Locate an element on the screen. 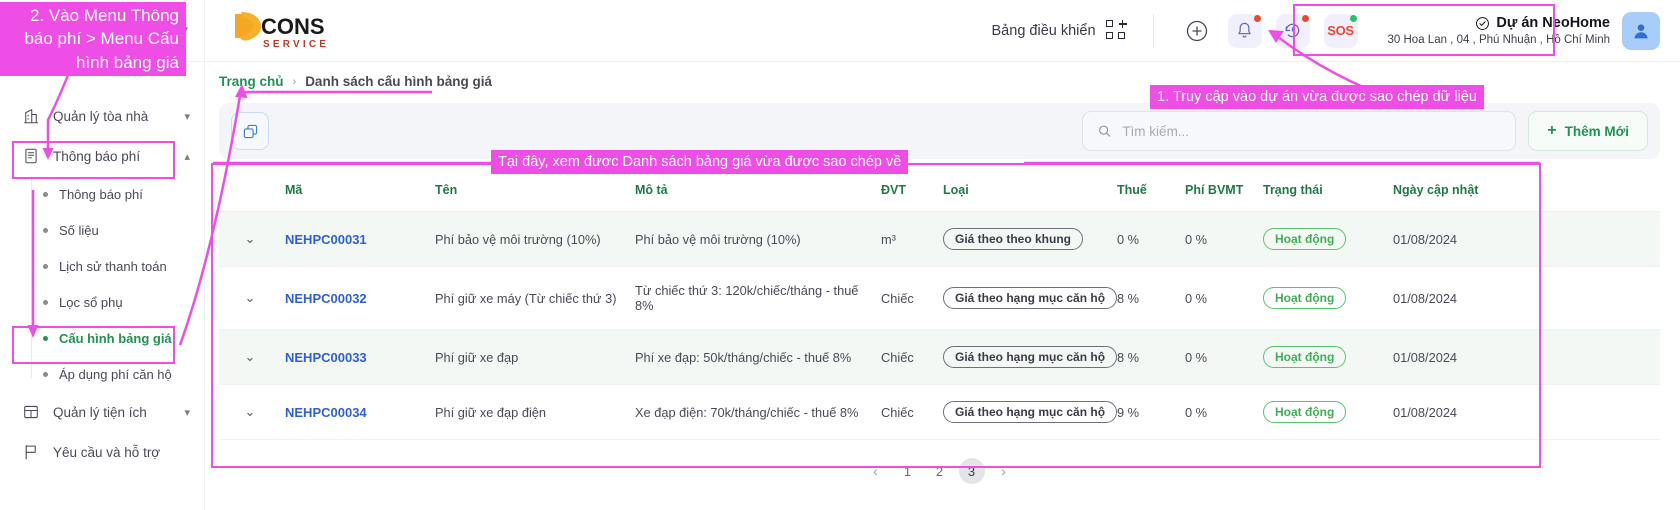  row-tax: 0 % is located at coordinates (1147, 239).